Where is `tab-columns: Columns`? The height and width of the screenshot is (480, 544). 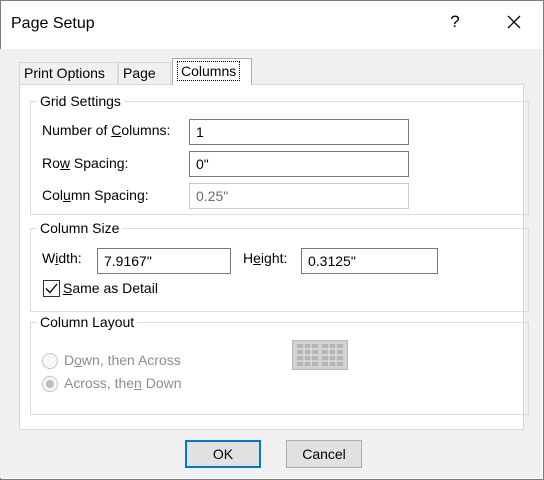 tab-columns: Columns is located at coordinates (212, 71).